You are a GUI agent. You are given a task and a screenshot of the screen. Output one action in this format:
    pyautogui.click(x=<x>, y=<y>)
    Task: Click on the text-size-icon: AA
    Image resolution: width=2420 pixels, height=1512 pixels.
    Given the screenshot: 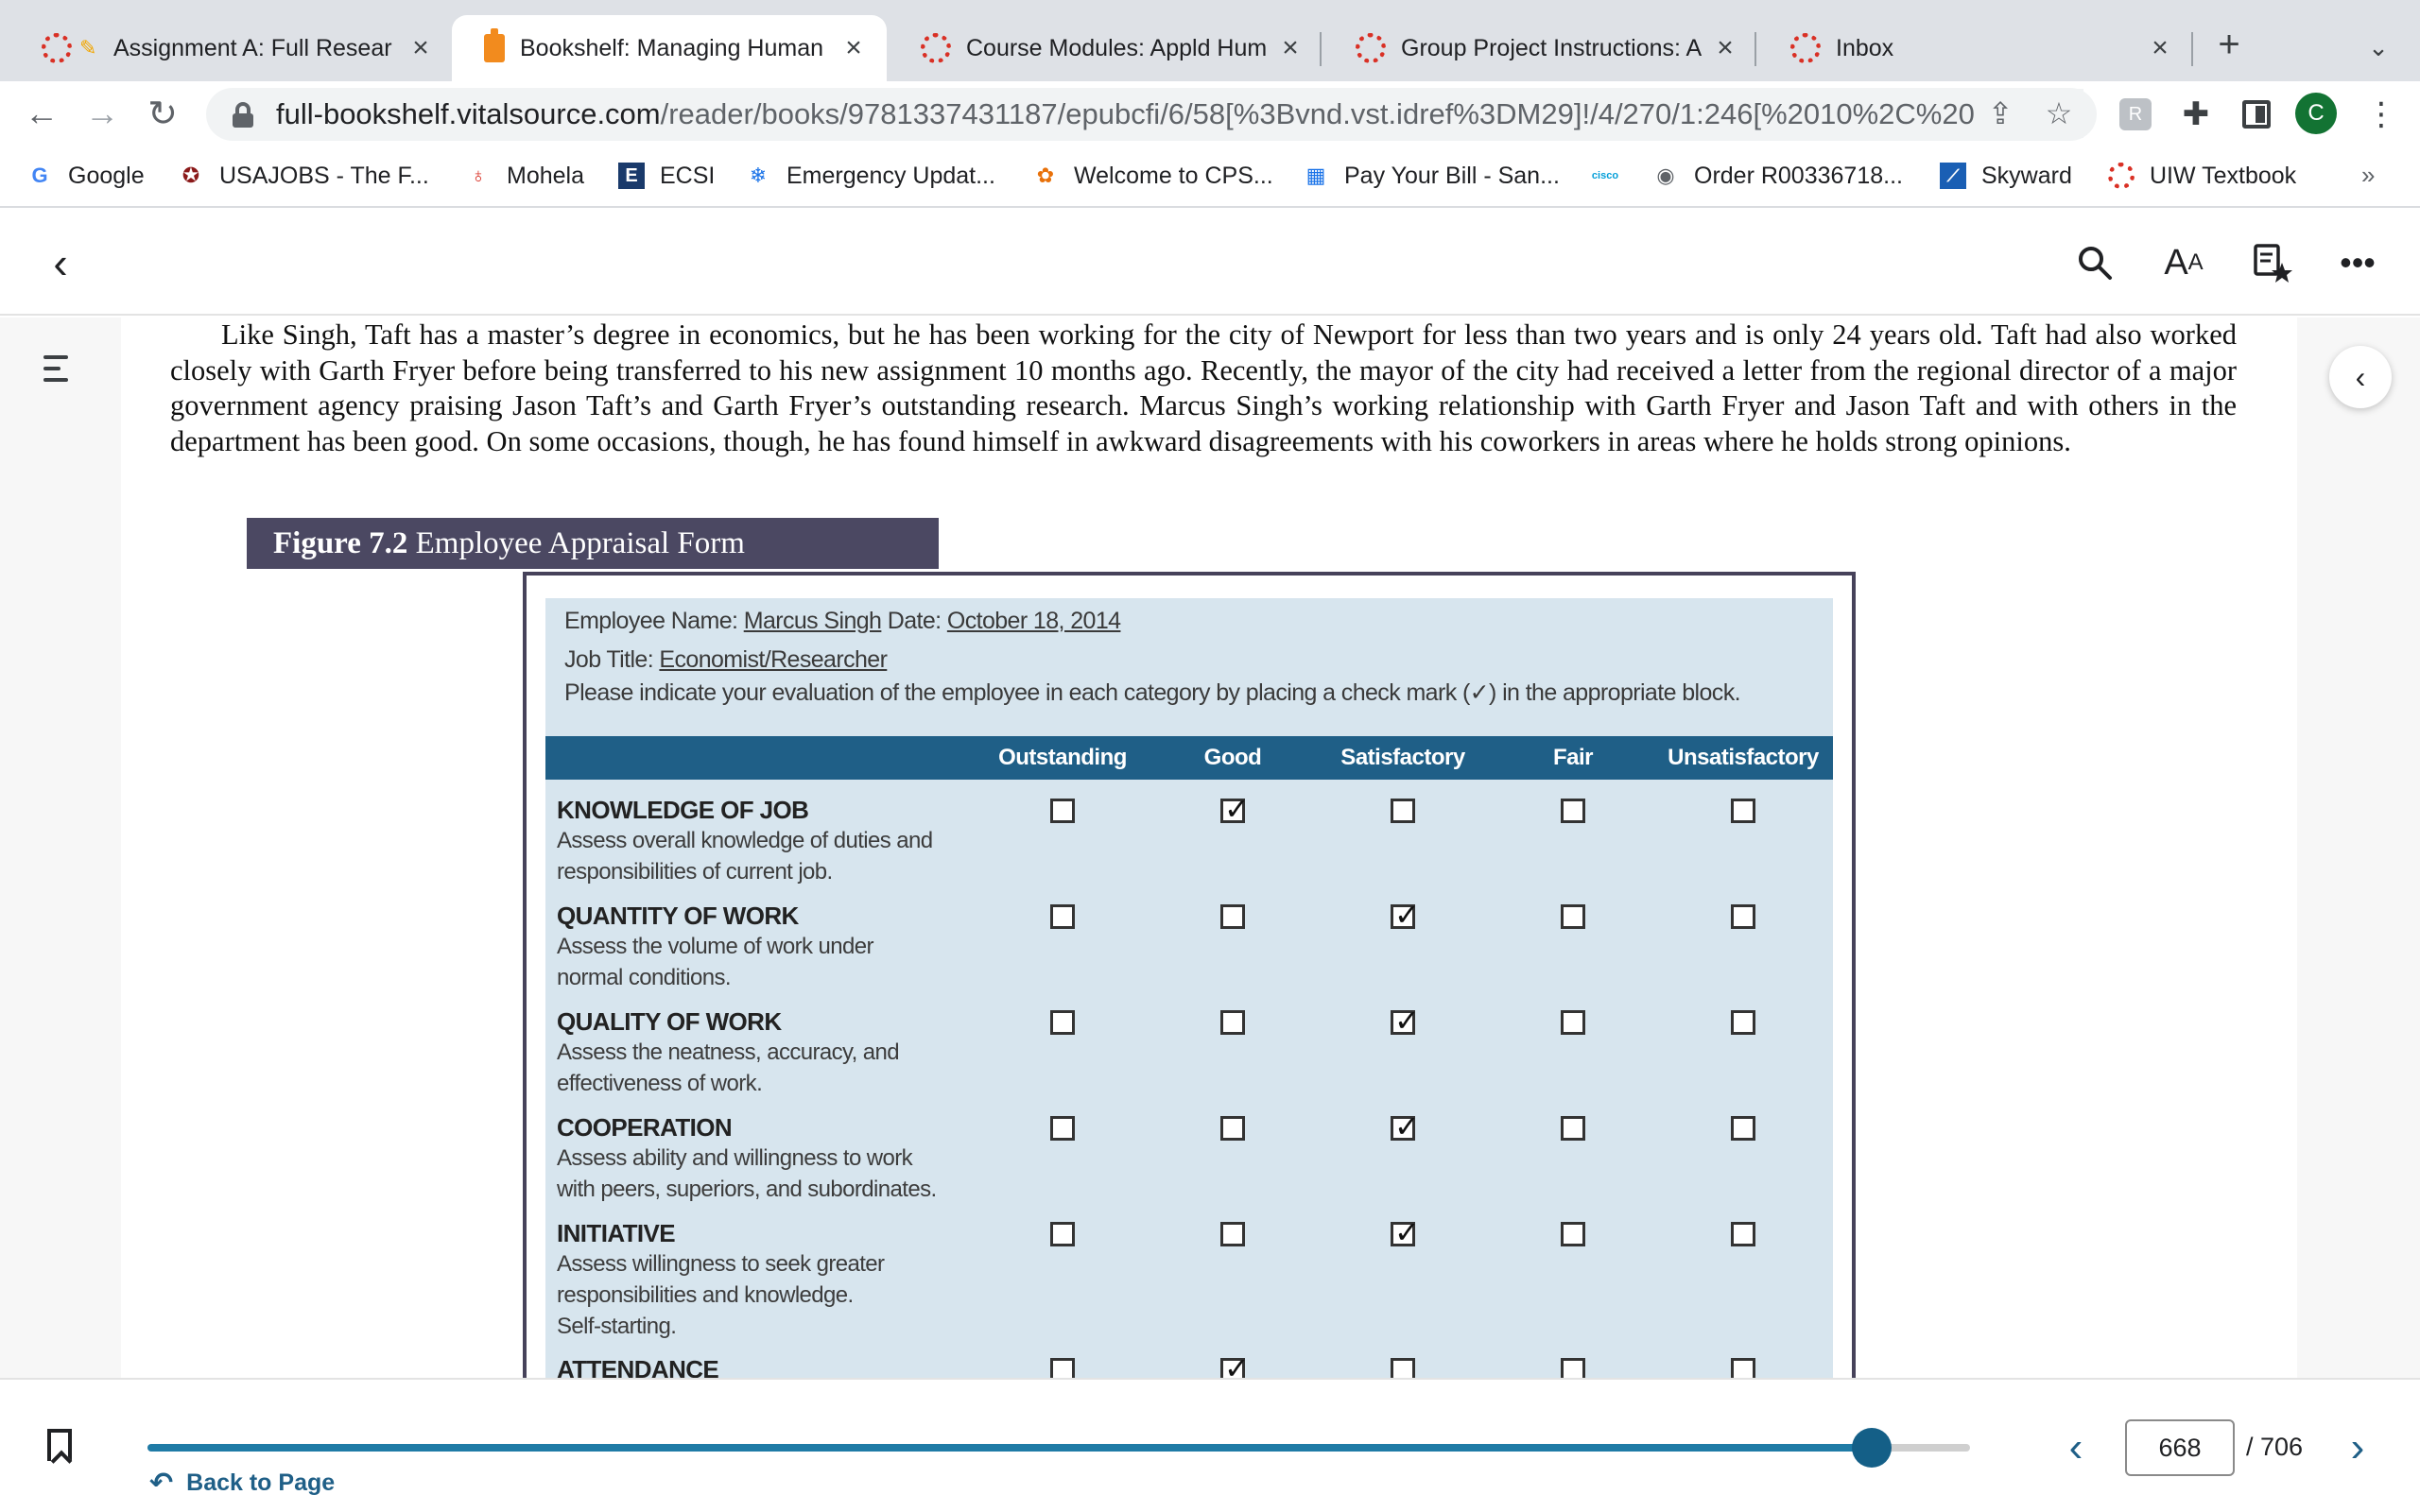 What is the action you would take?
    pyautogui.click(x=2183, y=262)
    